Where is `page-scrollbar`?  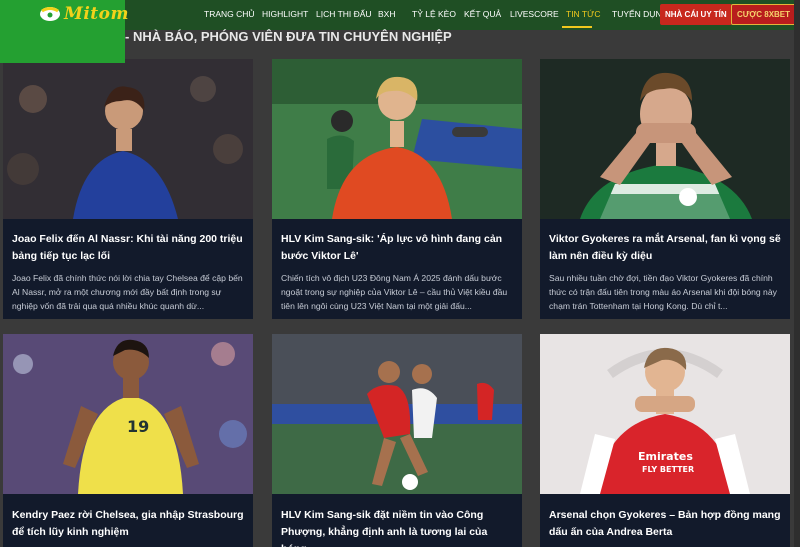 page-scrollbar is located at coordinates (797, 273).